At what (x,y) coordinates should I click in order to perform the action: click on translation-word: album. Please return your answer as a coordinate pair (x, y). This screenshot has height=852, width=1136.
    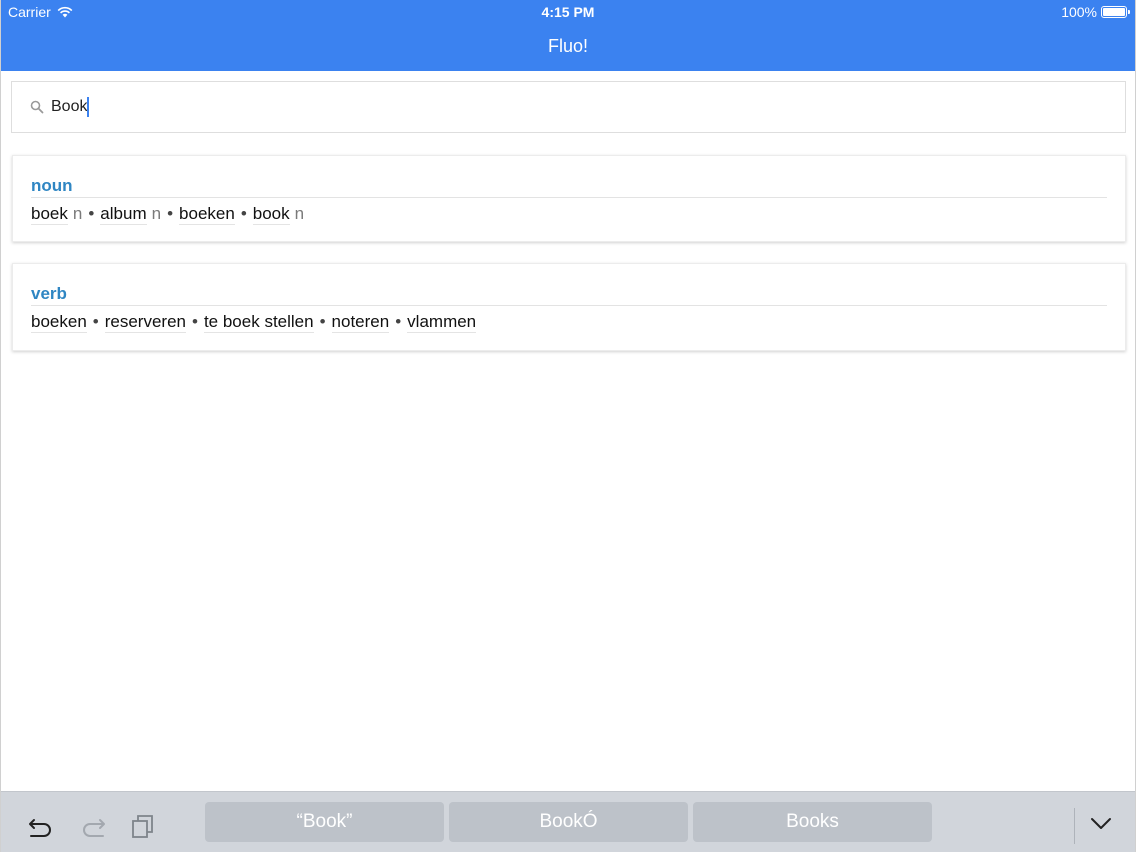
    Looking at the image, I should click on (123, 214).